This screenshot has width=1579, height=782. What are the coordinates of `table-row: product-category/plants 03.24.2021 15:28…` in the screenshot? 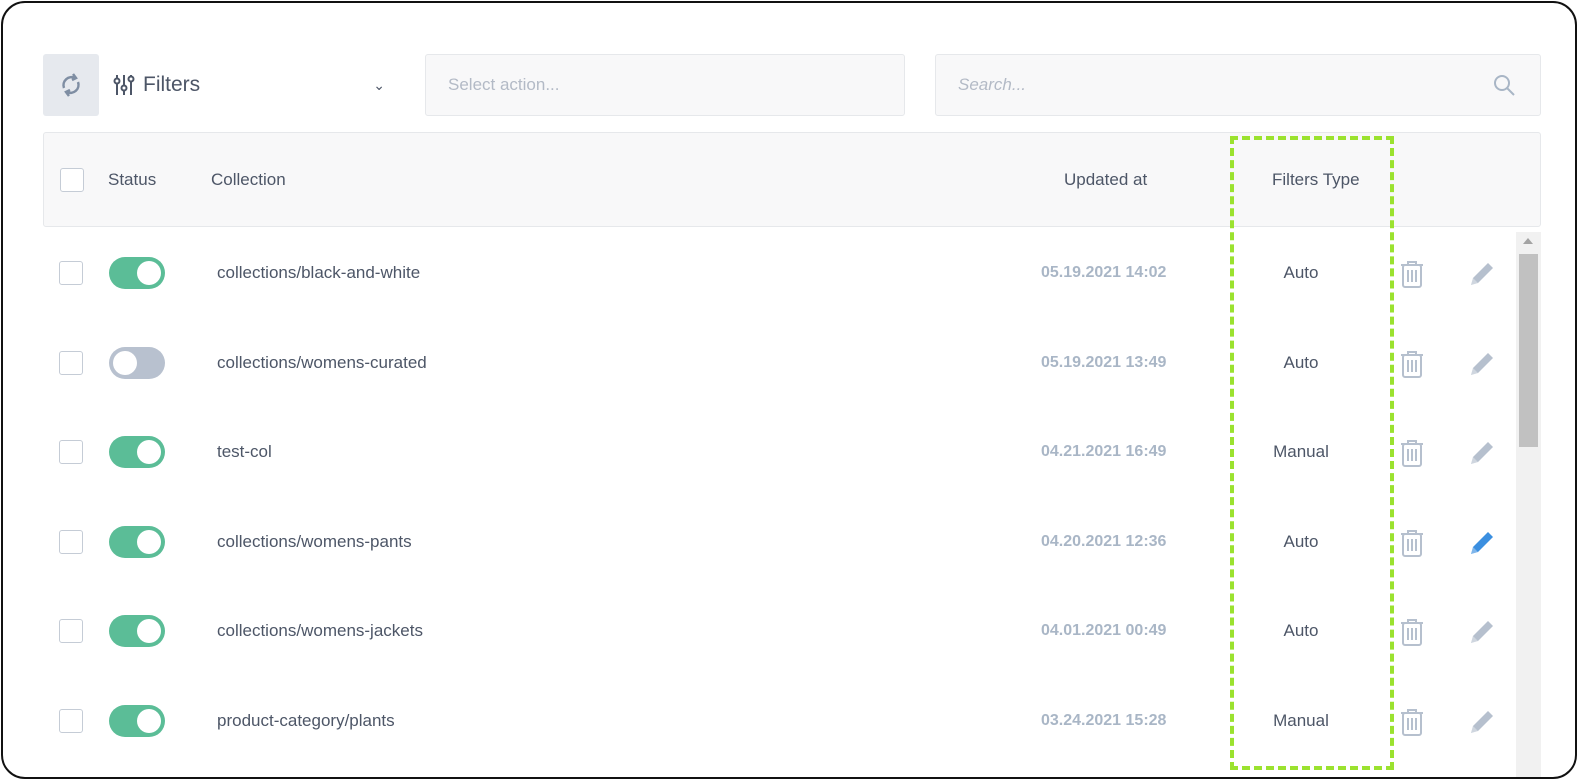 It's located at (778, 720).